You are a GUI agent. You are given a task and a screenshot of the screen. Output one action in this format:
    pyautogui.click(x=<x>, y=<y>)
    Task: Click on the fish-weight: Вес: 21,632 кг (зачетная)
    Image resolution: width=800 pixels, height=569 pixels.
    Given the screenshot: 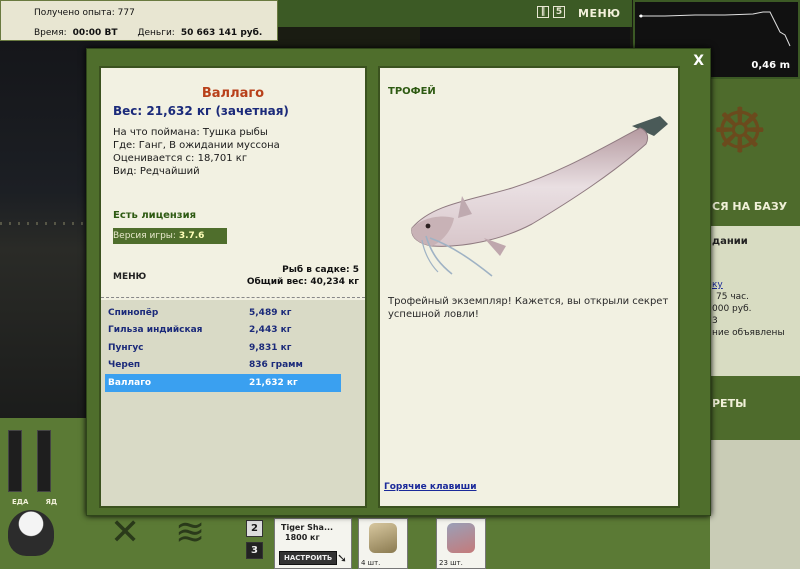 What is the action you would take?
    pyautogui.click(x=201, y=111)
    